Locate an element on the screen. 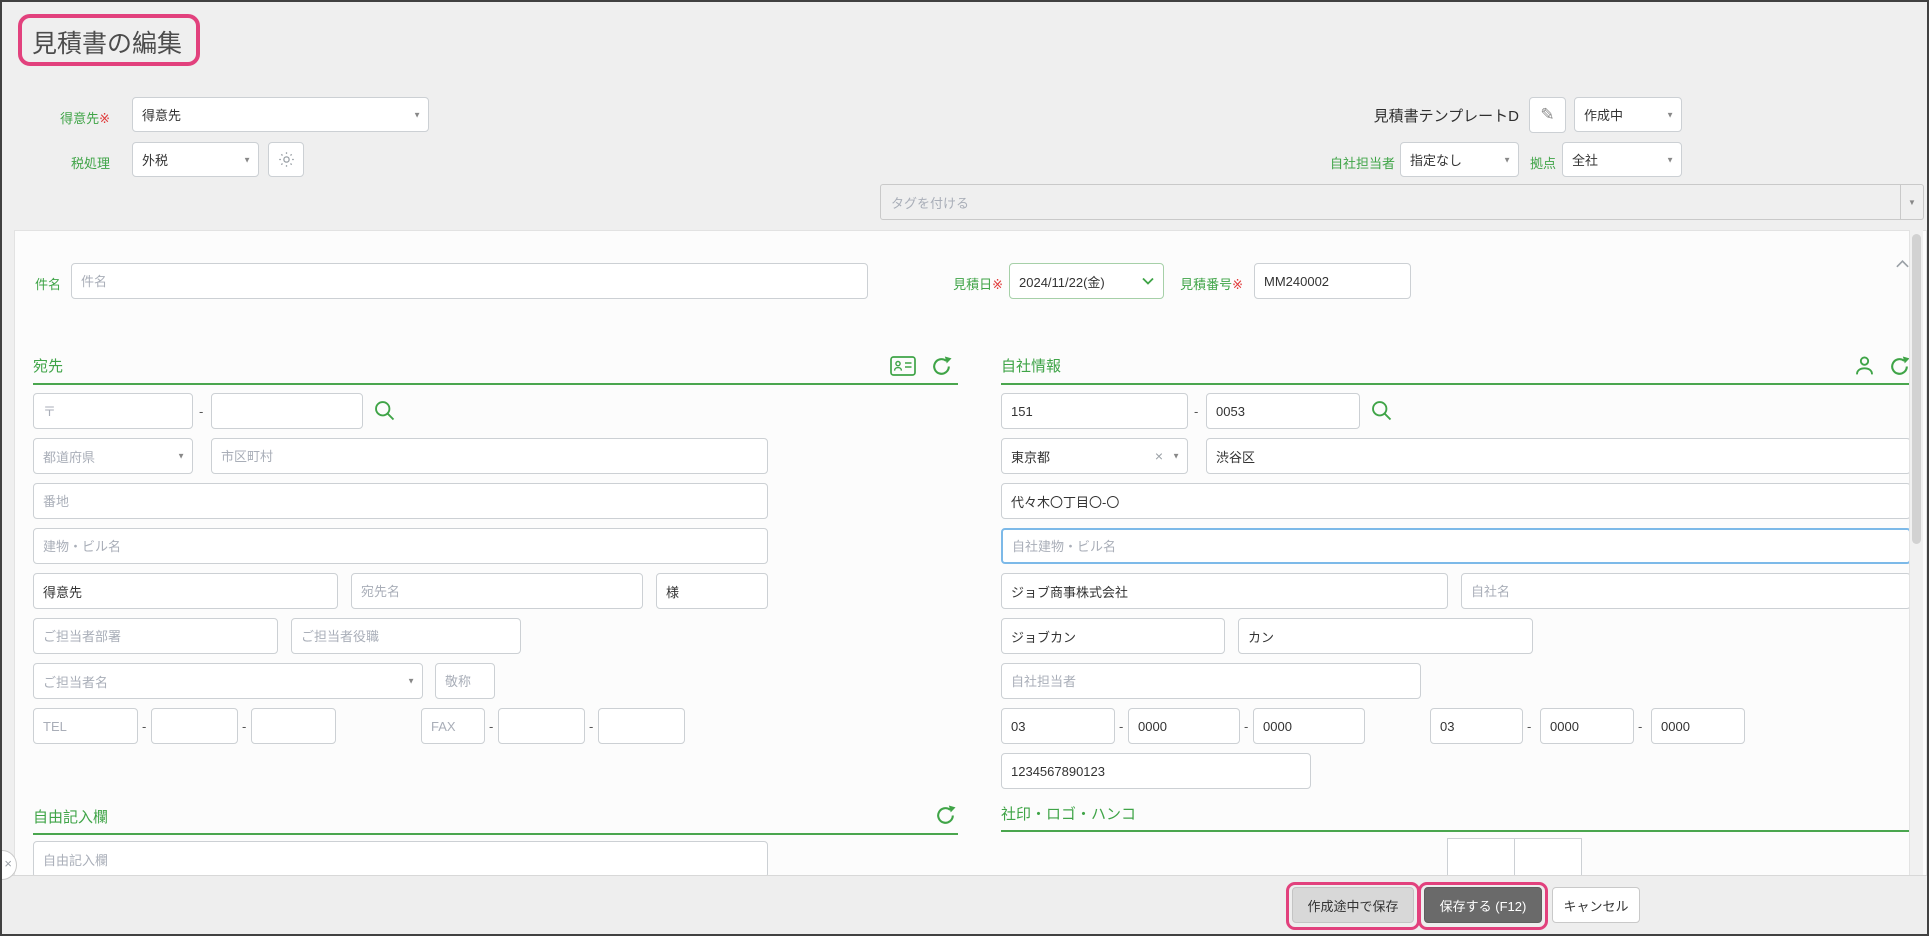  company-fax1-input is located at coordinates (1476, 726).